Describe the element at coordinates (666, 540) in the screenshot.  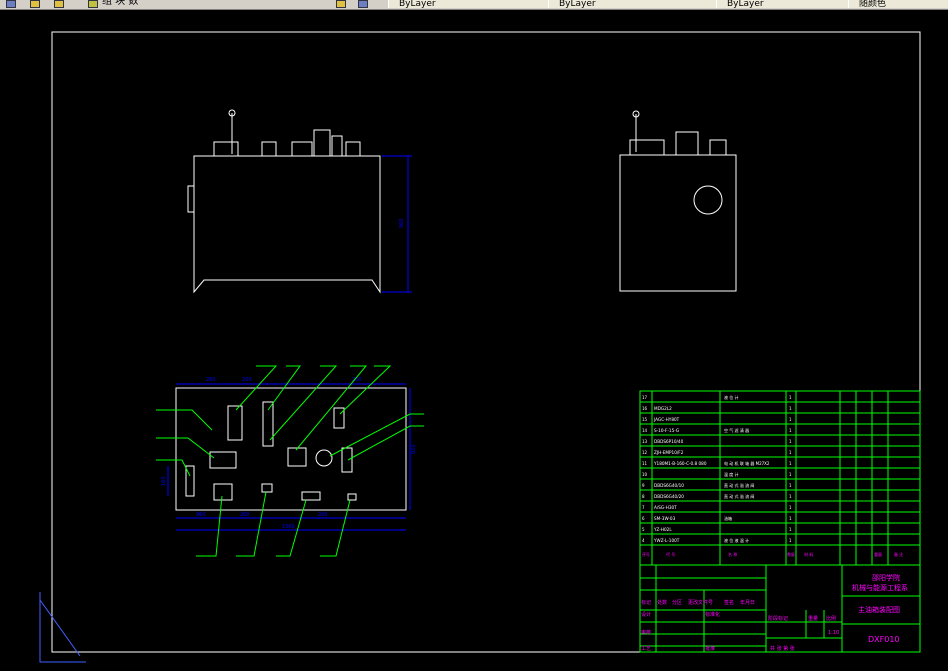
I see `bom-cell-code: YWZ-L-100T` at that location.